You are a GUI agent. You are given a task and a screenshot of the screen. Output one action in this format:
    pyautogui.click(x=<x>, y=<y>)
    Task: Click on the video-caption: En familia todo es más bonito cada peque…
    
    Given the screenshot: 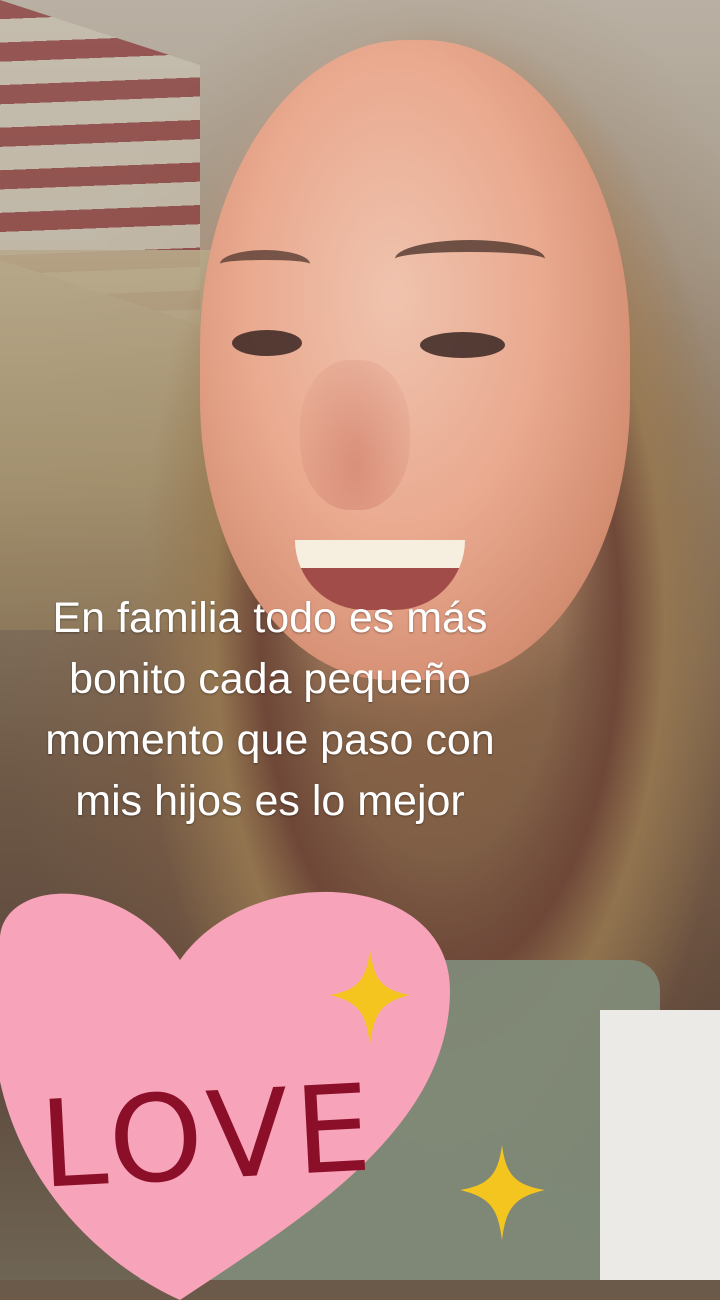 What is the action you would take?
    pyautogui.click(x=270, y=710)
    